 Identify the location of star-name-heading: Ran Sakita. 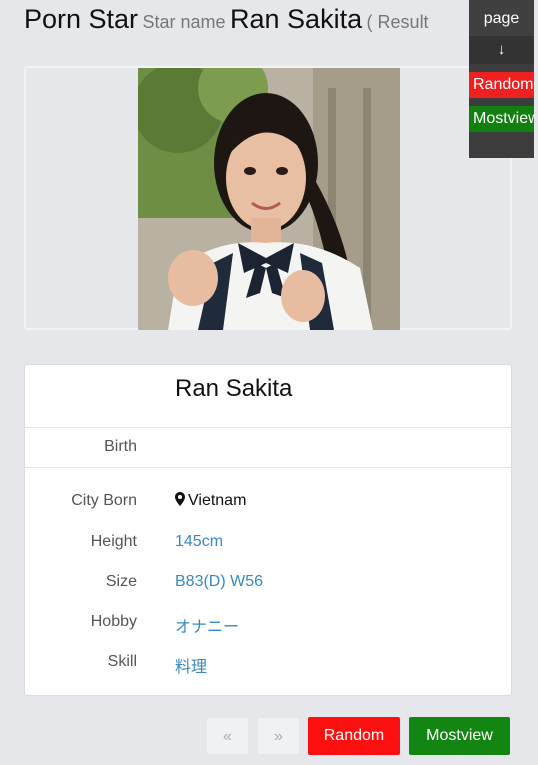
(296, 19).